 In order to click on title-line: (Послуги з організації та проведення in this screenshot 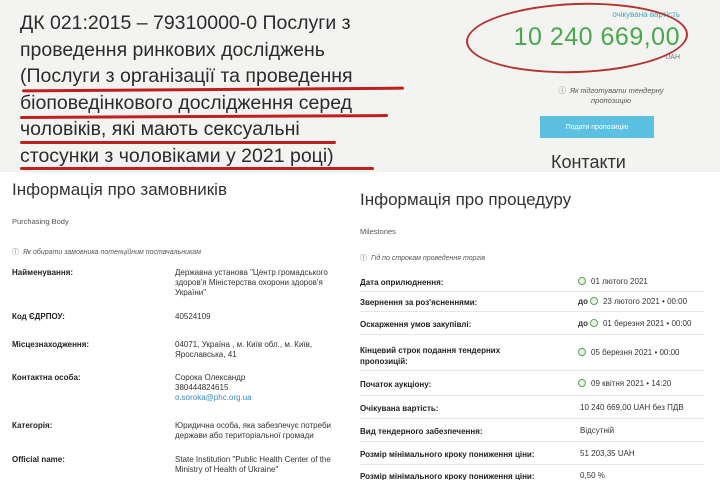, I will do `click(186, 76)`.